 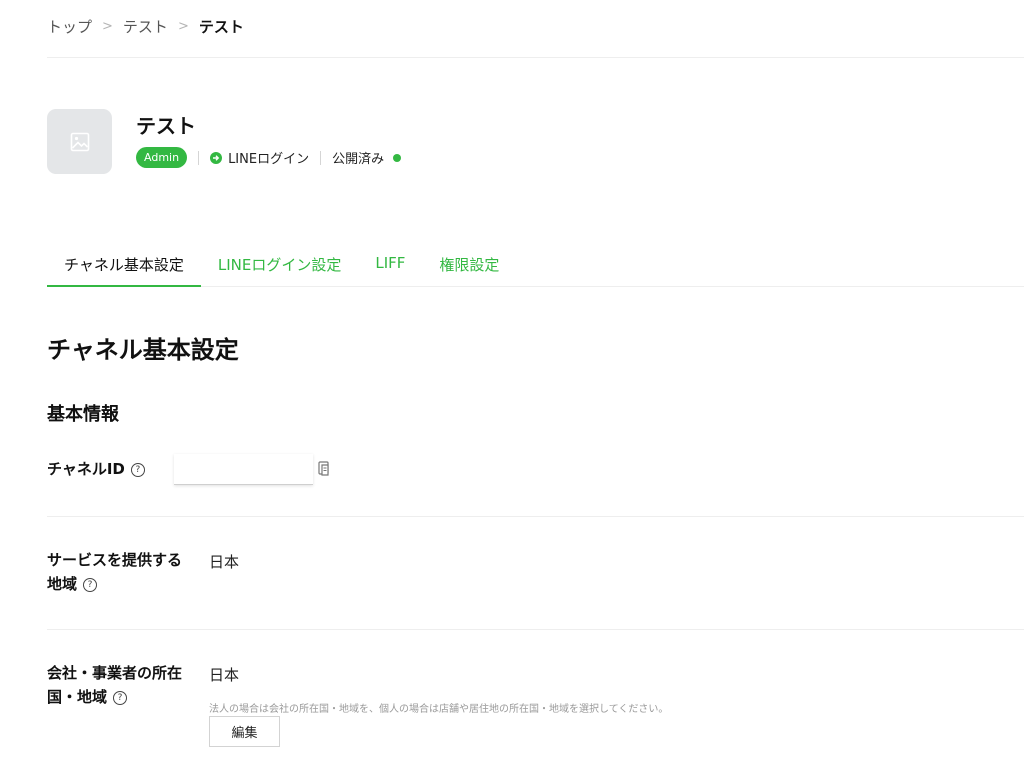 I want to click on tab-line-login-settings: LINEログイン設定, so click(x=279, y=265).